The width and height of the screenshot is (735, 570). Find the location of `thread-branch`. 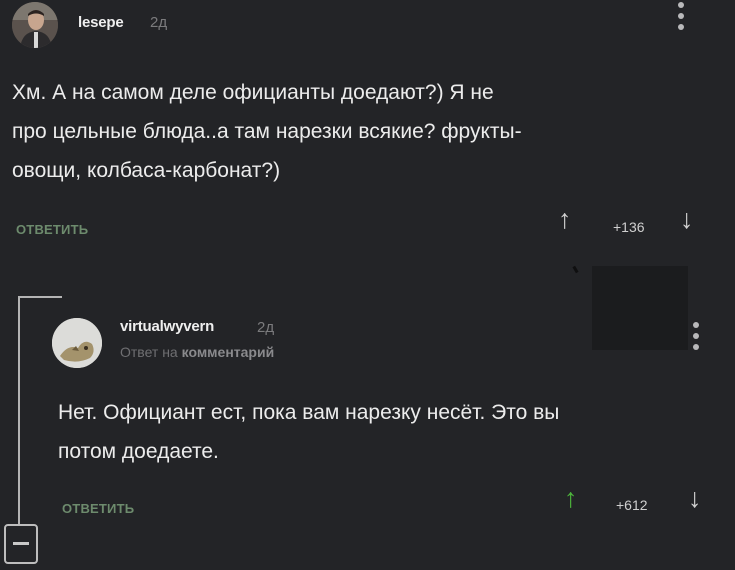

thread-branch is located at coordinates (40, 297).